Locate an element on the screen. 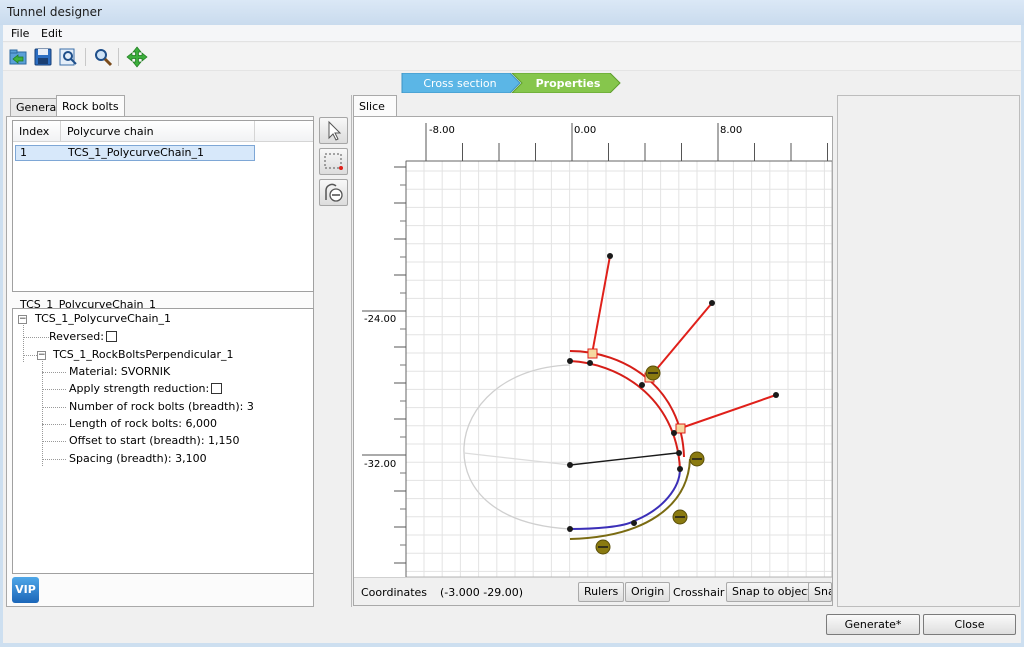 This screenshot has height=647, width=1024. tree-rock-bolts: TCS_1_RockBoltsPerpendicular_1 is located at coordinates (143, 355).